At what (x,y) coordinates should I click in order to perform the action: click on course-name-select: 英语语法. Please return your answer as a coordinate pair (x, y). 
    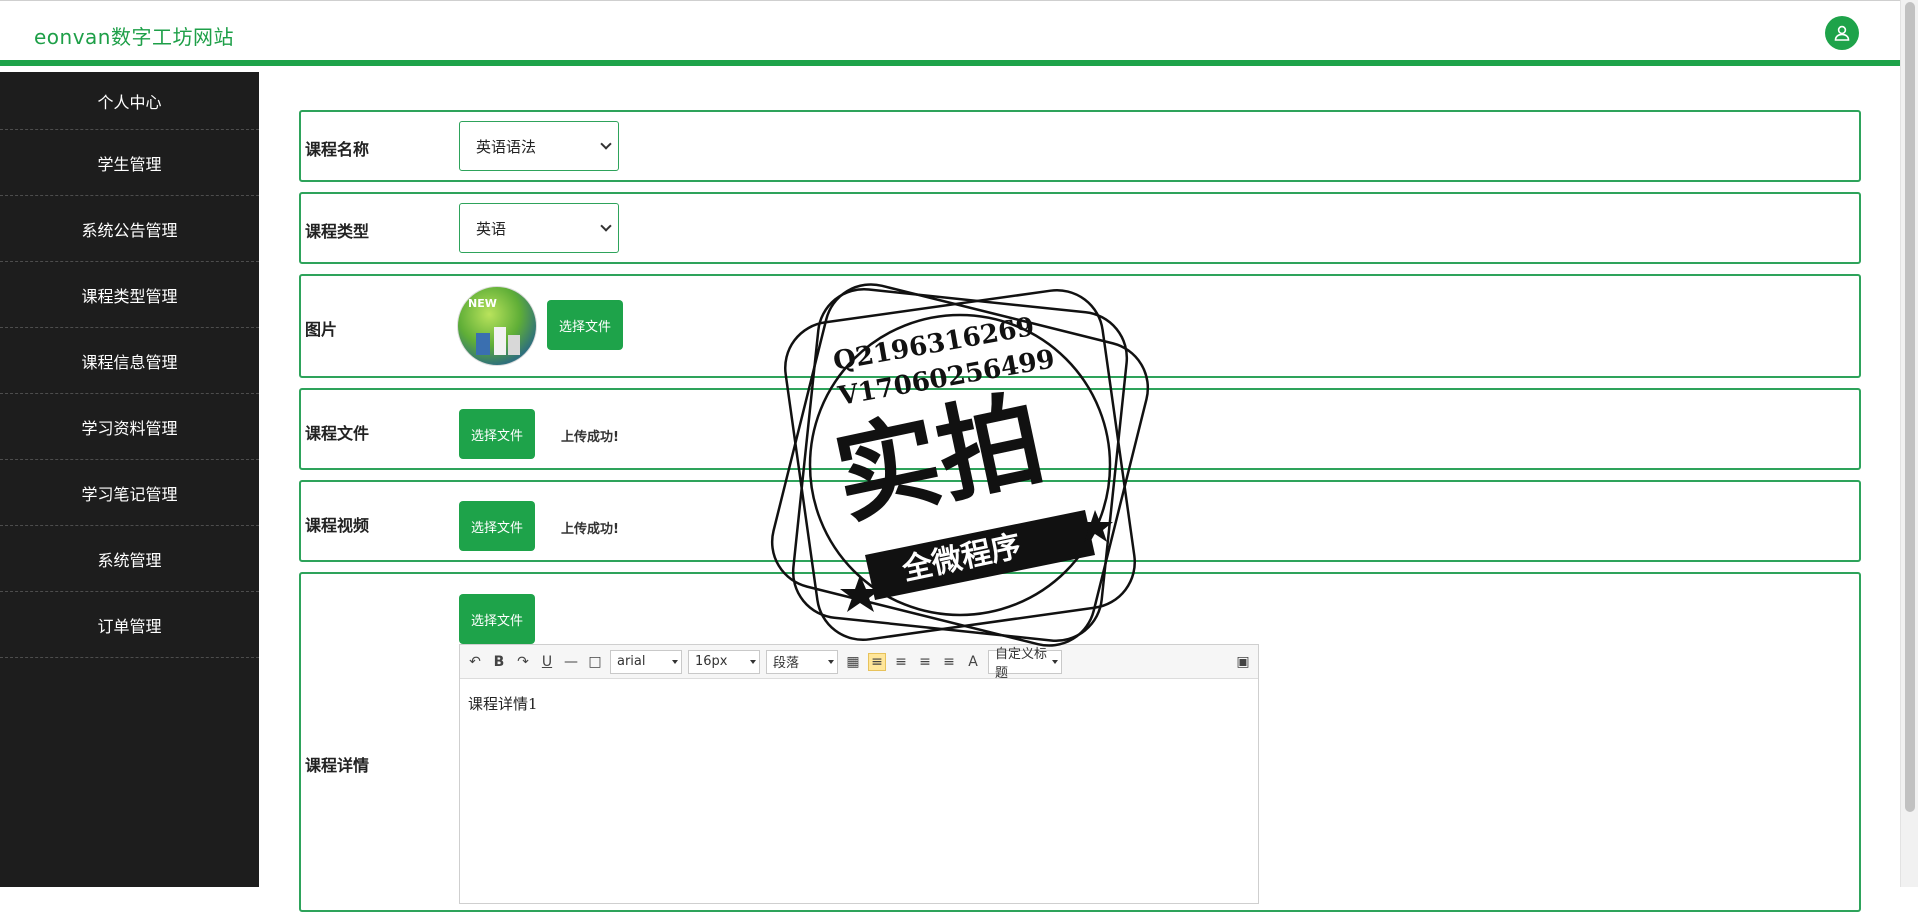
    Looking at the image, I should click on (539, 146).